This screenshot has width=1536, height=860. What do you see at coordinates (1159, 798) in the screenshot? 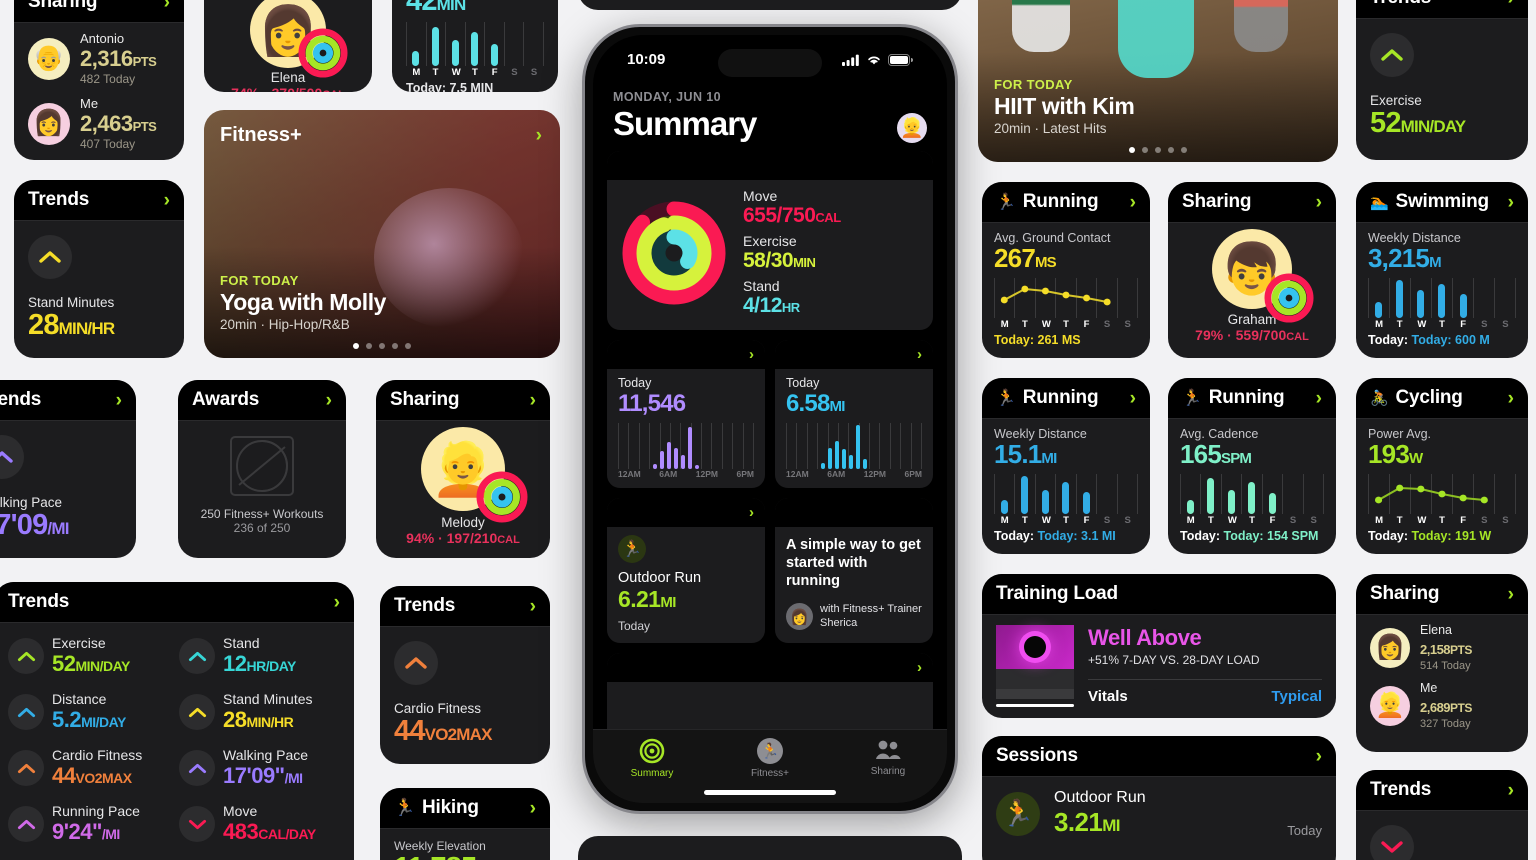
I see `card-sessions-right: Sessions › 🏃 Outdoor Run 3.21MI Today` at bounding box center [1159, 798].